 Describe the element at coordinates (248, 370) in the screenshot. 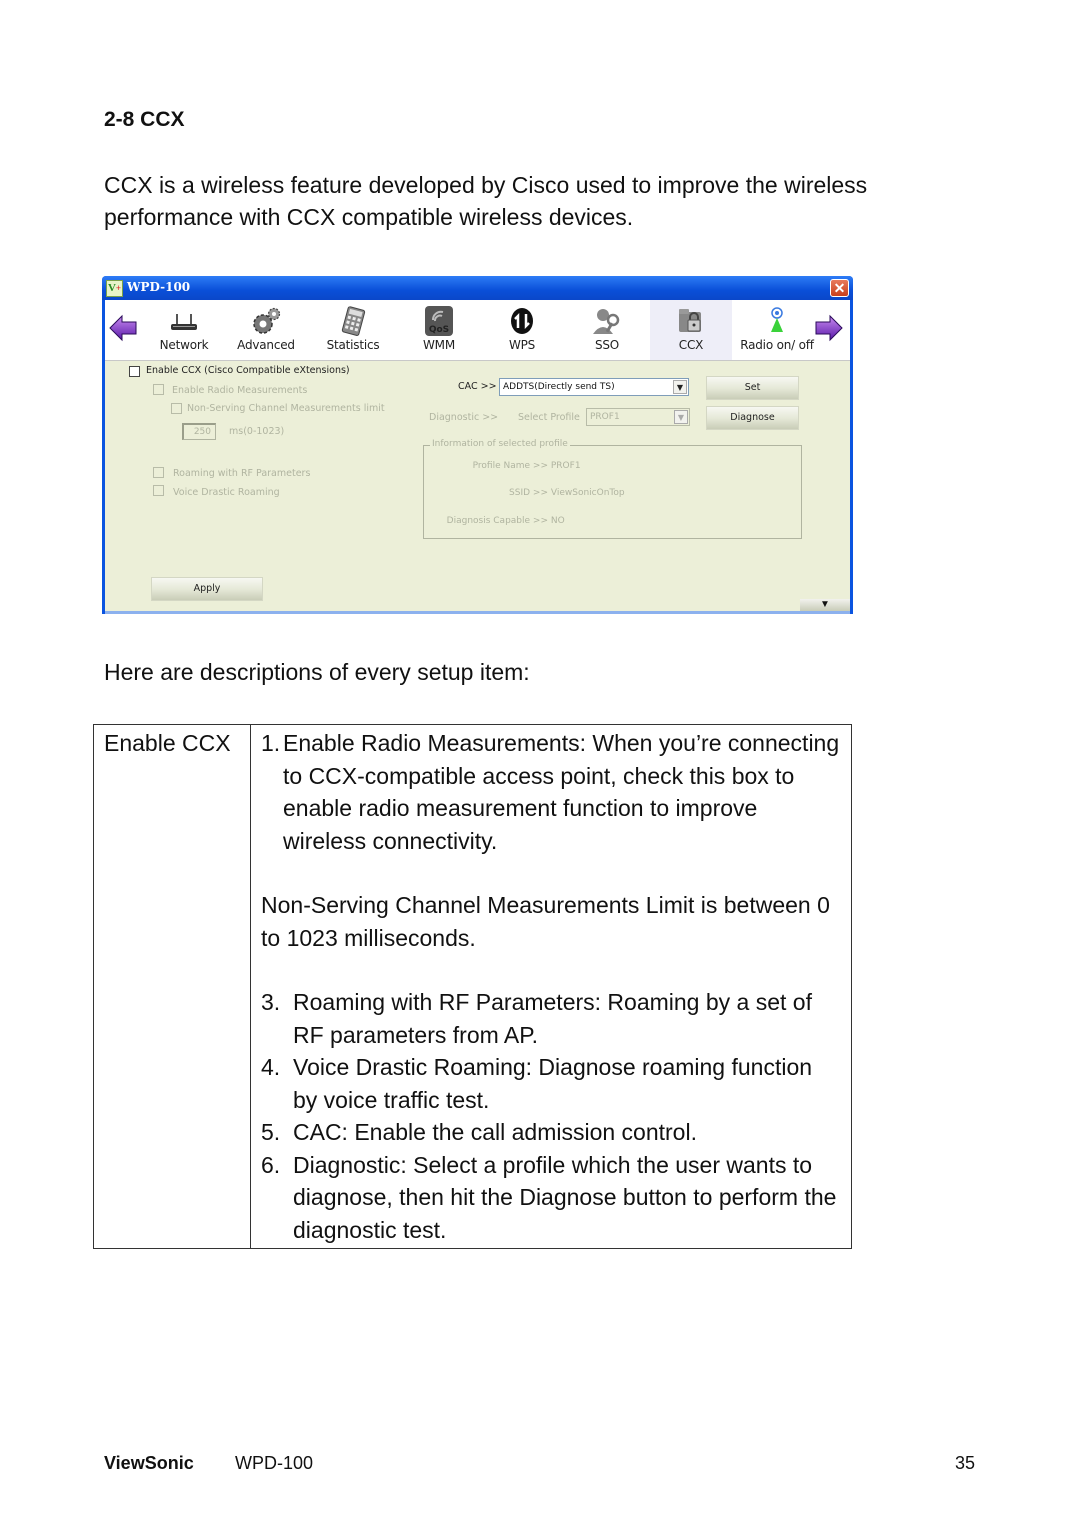

I see `enable-ccx-label: Enable CCX (Cisco Compatible eXtensions)` at that location.